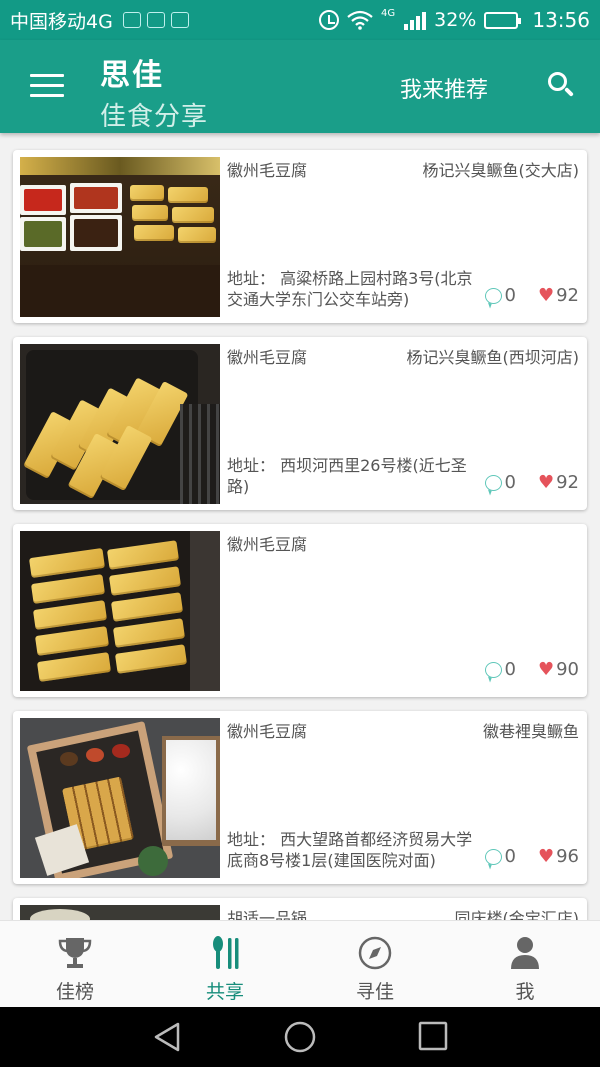  Describe the element at coordinates (501, 170) in the screenshot. I see `shop-name: 杨记兴臭鳜鱼(交大店)` at that location.